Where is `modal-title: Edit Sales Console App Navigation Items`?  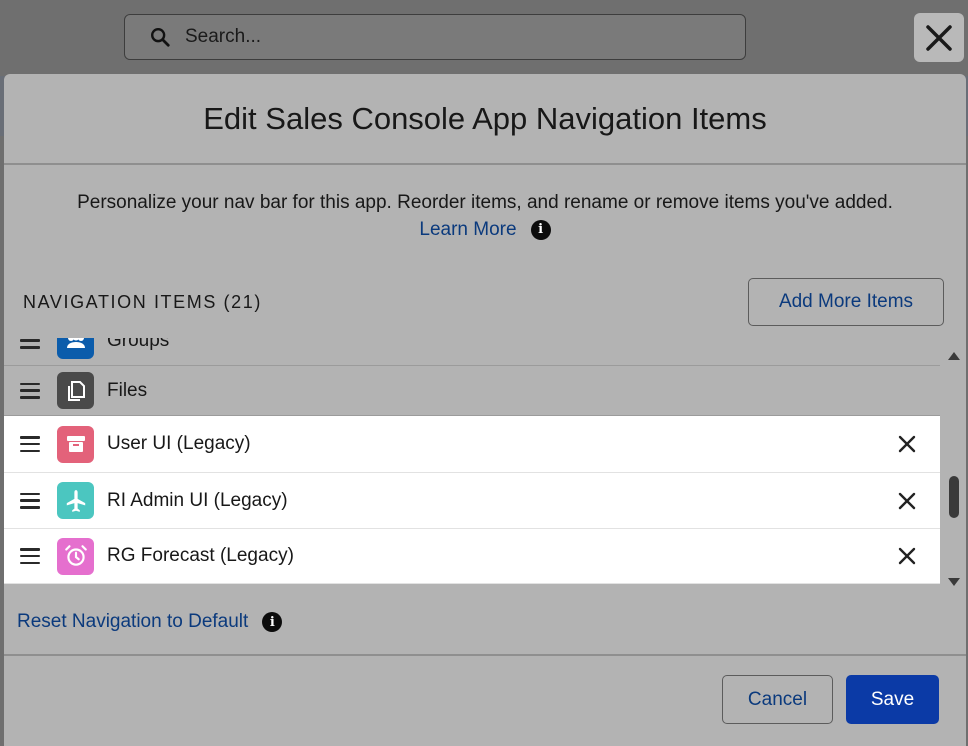 modal-title: Edit Sales Console App Navigation Items is located at coordinates (485, 118).